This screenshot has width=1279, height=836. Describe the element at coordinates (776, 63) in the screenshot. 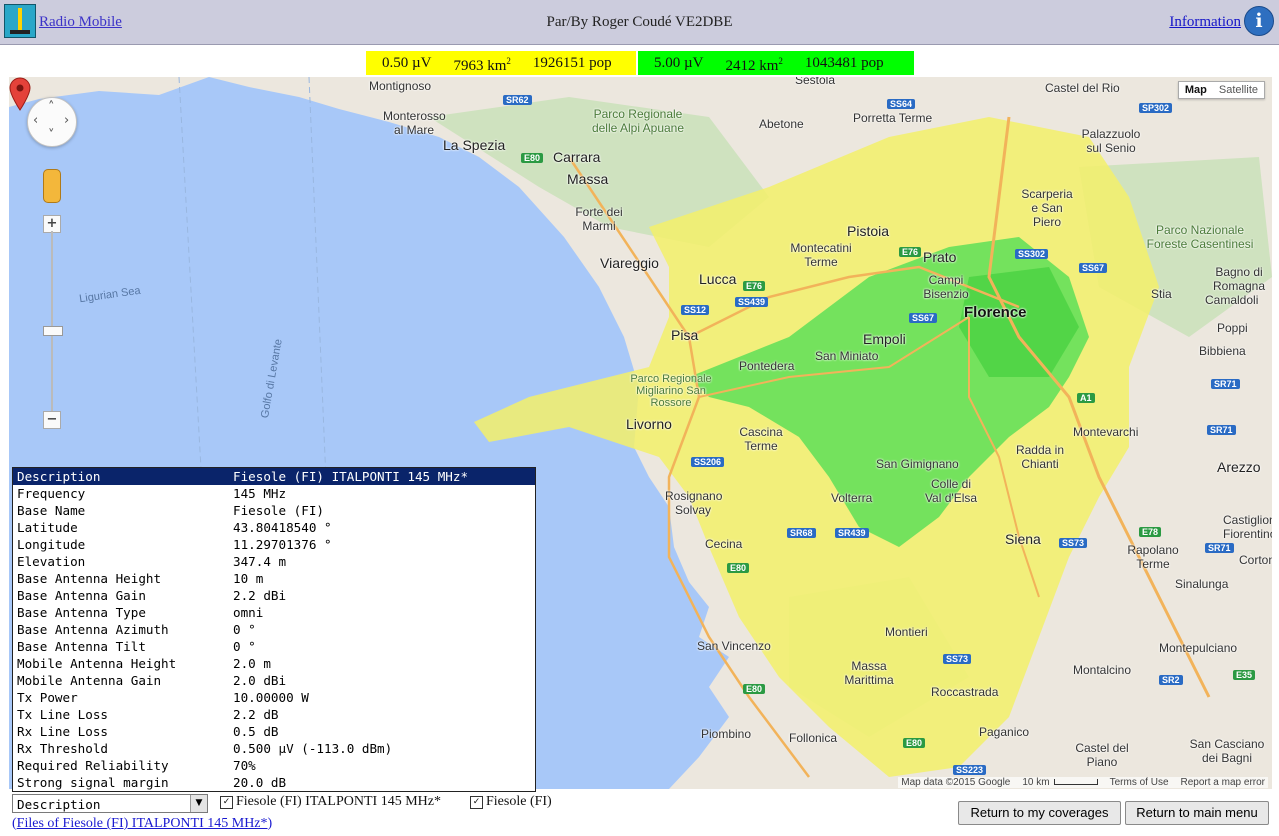

I see `legend-high-threshold: 5.00 µV 2412 km2 1043481 pop` at that location.